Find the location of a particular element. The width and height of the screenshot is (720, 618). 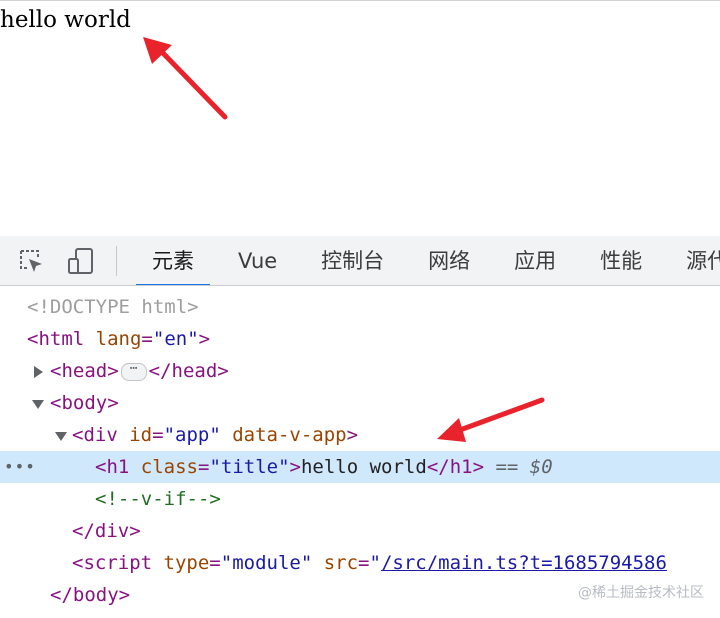

tree-row-div: <div id="app" data-v-app> is located at coordinates (360, 435).